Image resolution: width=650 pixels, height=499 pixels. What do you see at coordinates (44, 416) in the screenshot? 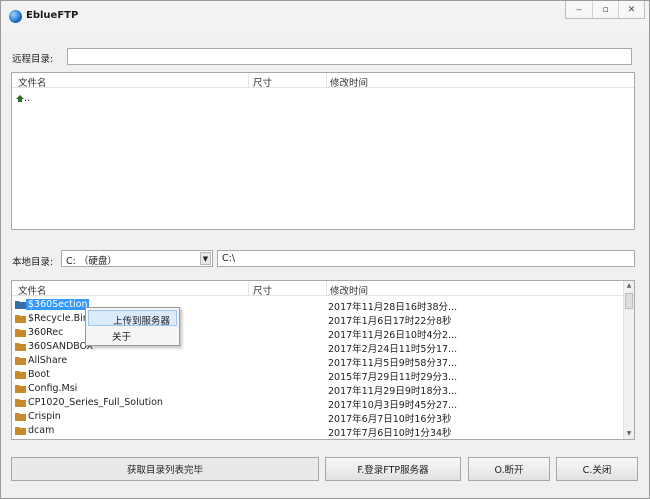
I see `file-name: Crispin` at bounding box center [44, 416].